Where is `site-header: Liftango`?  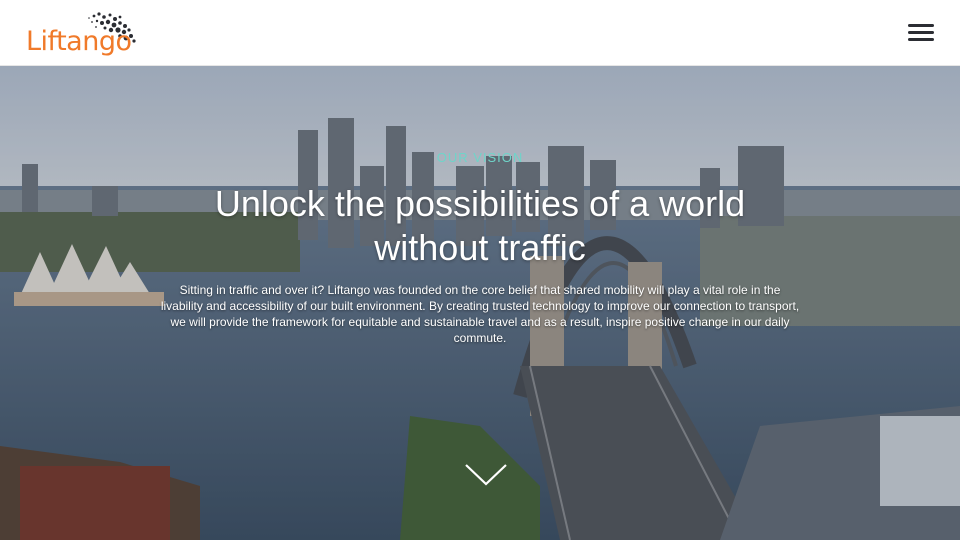 site-header: Liftango is located at coordinates (480, 33).